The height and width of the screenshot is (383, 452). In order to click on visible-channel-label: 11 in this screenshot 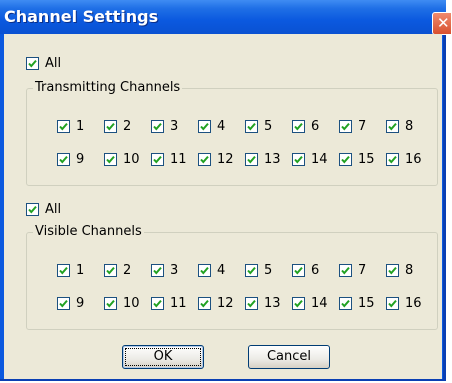, I will do `click(178, 303)`.